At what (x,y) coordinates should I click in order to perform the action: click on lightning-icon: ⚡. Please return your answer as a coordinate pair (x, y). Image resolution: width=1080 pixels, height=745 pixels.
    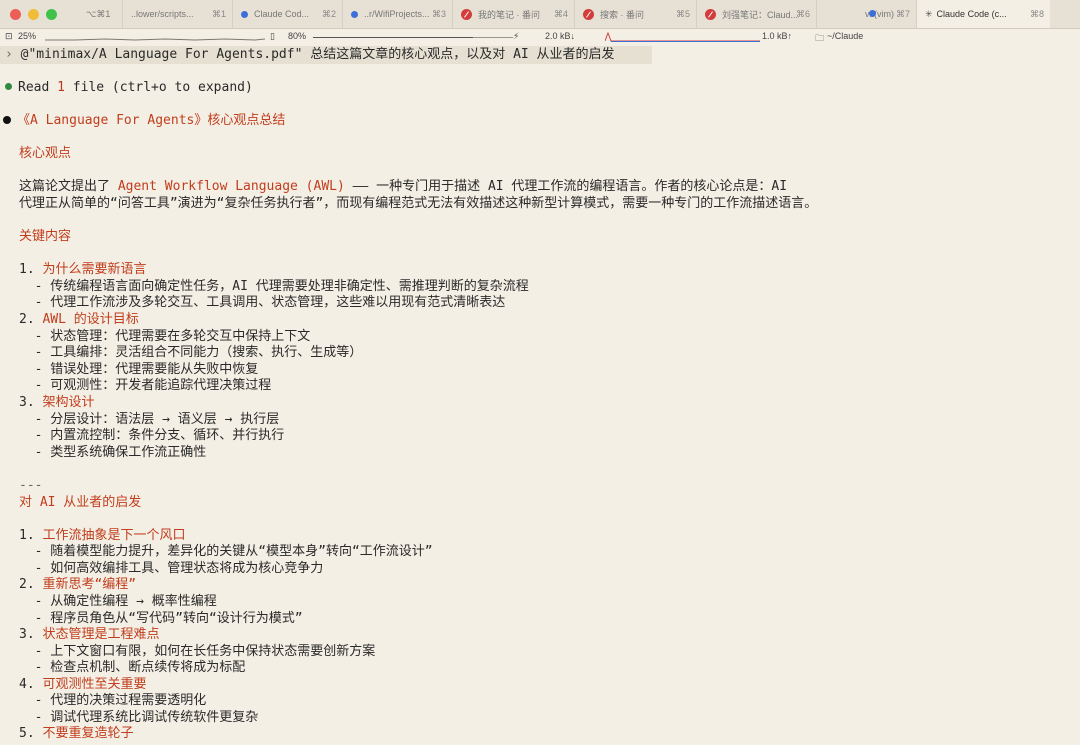
    Looking at the image, I should click on (516, 36).